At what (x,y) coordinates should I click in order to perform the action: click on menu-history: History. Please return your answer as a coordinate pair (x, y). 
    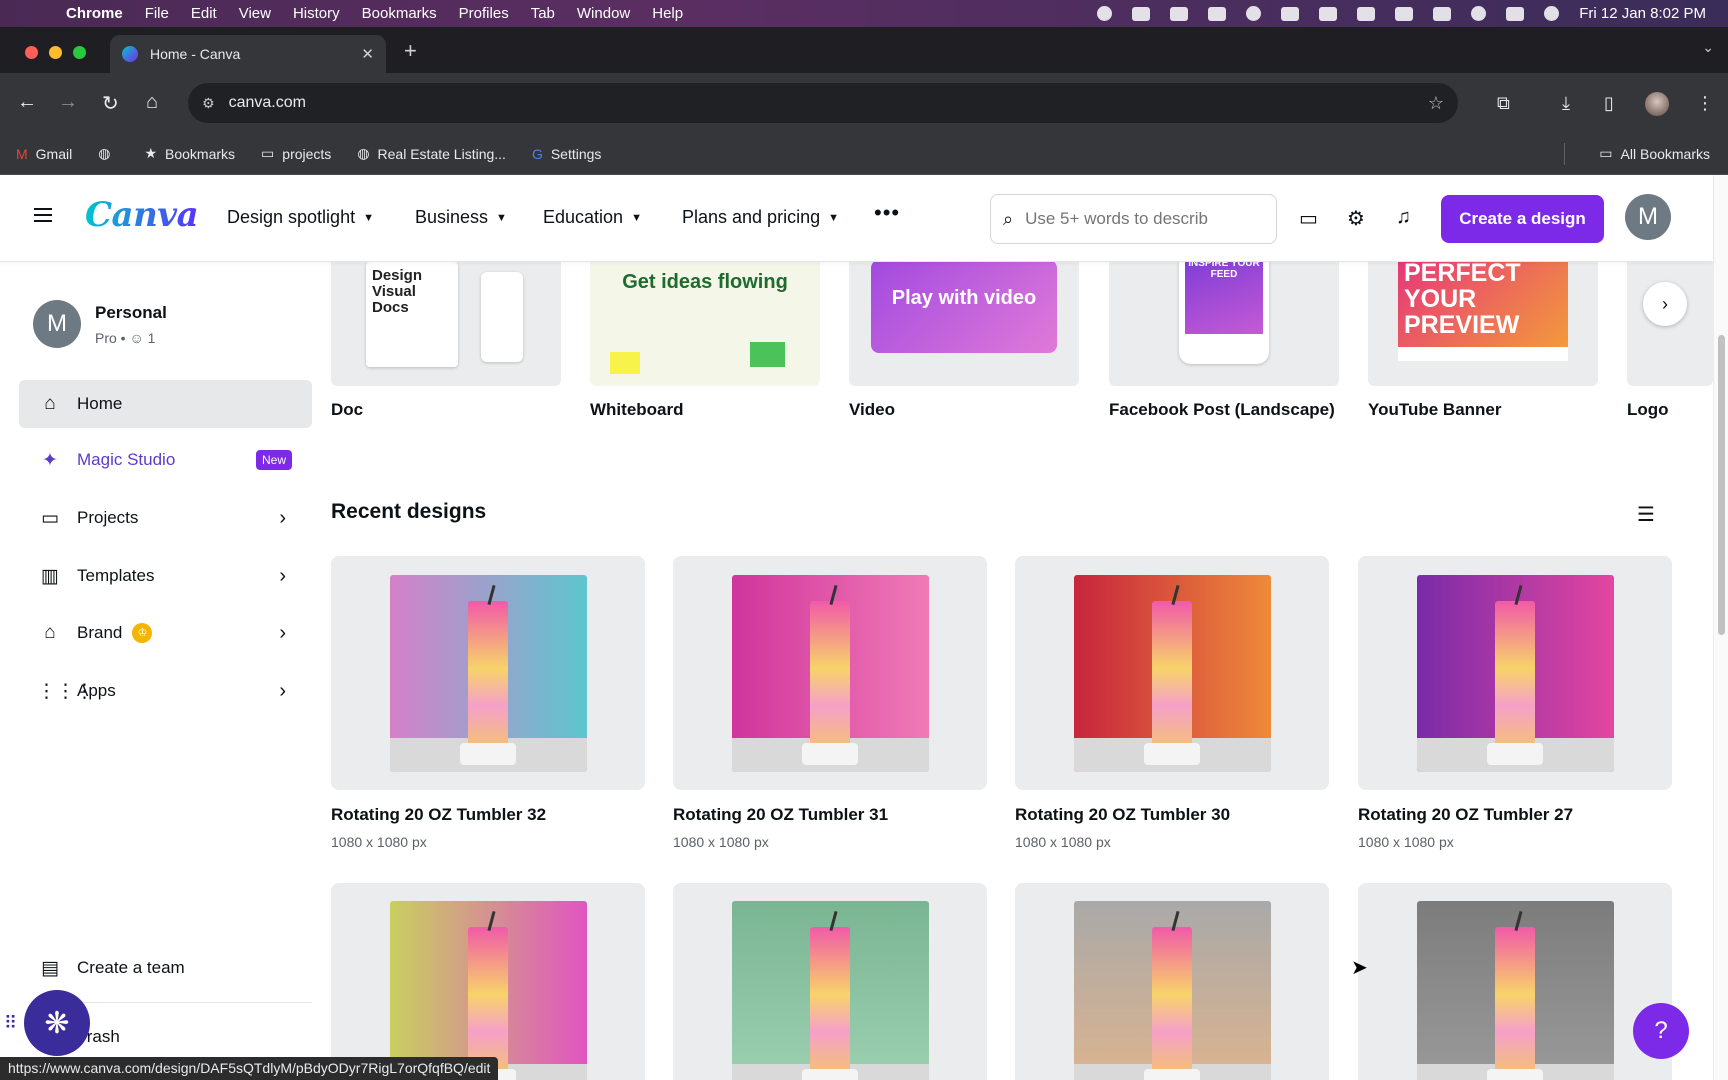
    Looking at the image, I should click on (316, 13).